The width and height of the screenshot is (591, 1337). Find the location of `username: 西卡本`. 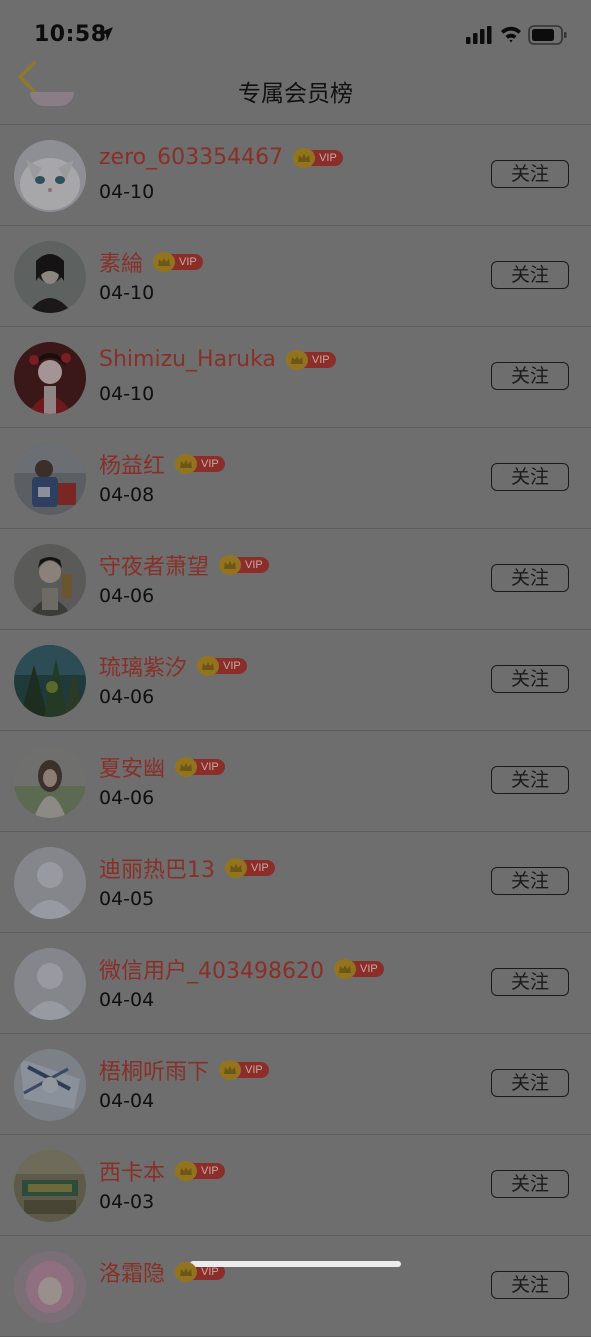

username: 西卡本 is located at coordinates (132, 1171).